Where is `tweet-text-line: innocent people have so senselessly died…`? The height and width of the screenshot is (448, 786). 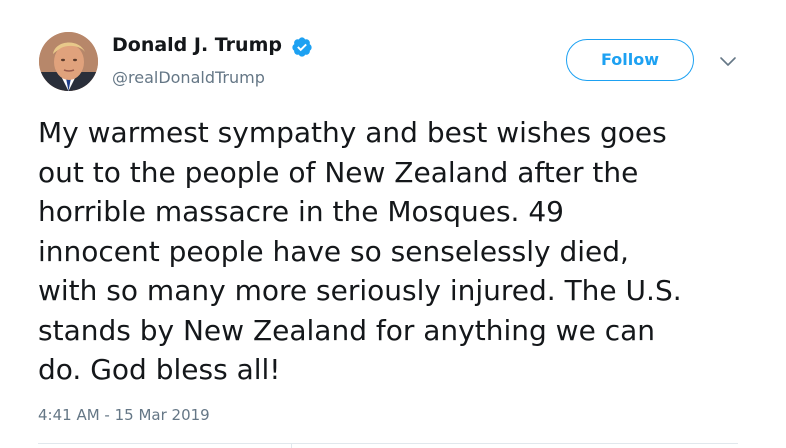
tweet-text-line: innocent people have so senselessly died… is located at coordinates (333, 251).